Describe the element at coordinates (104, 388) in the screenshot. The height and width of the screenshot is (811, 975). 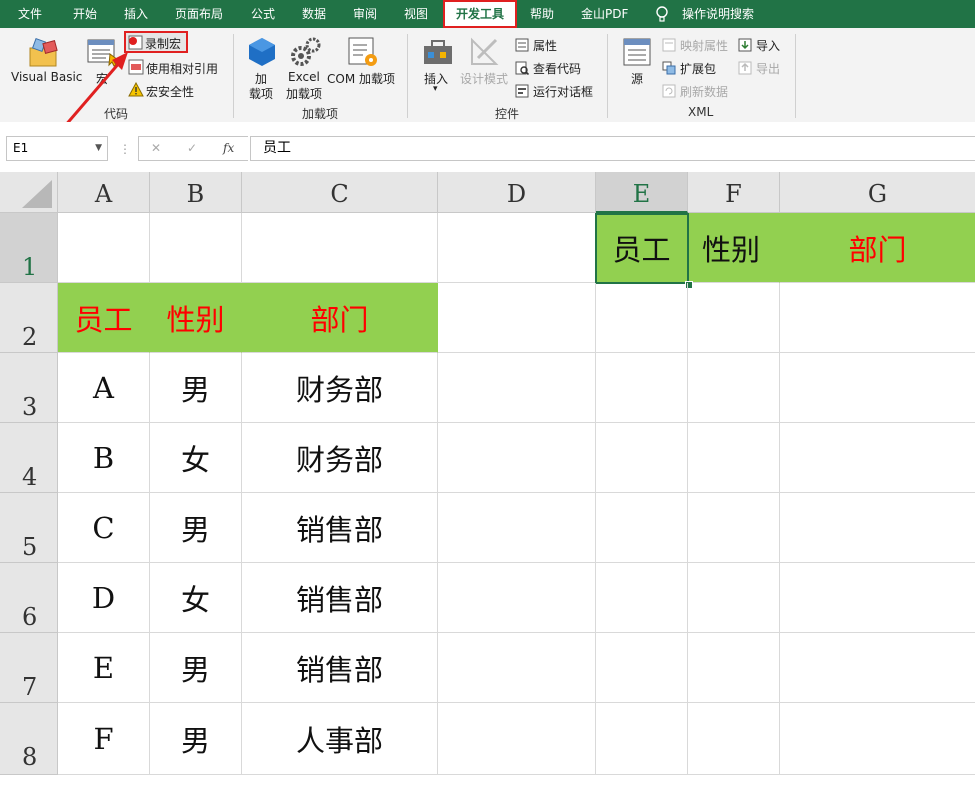
I see `cell-a3: A` at that location.